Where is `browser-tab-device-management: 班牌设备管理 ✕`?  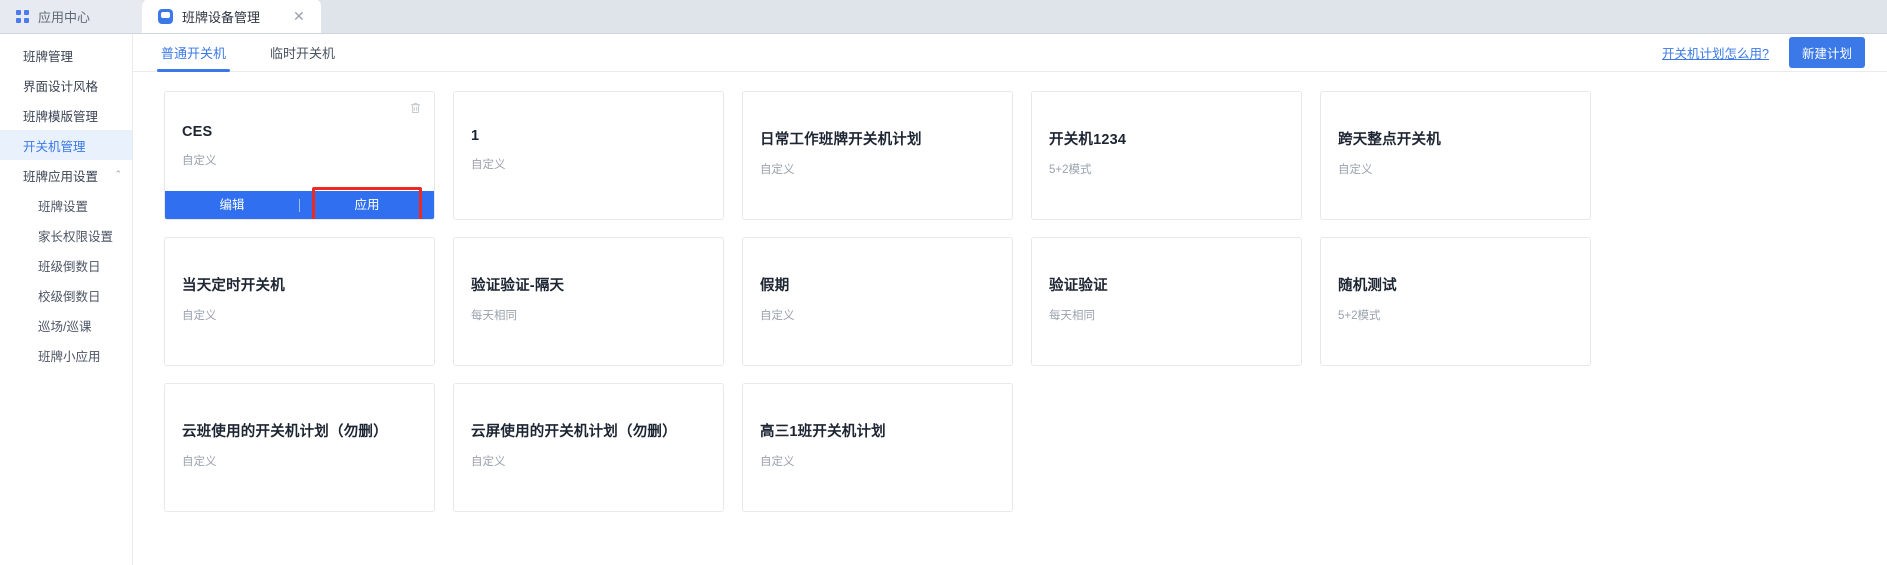
browser-tab-device-management: 班牌设备管理 ✕ is located at coordinates (231, 16).